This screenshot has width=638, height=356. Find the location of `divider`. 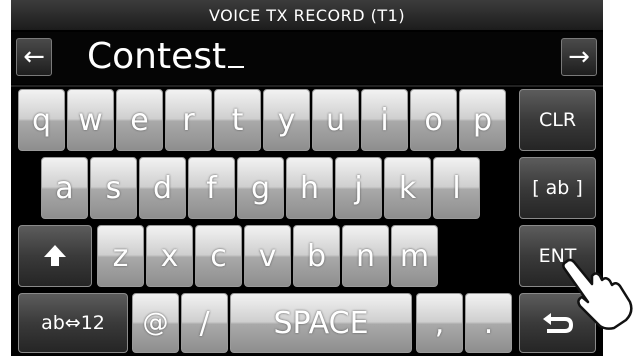

divider is located at coordinates (307, 86).